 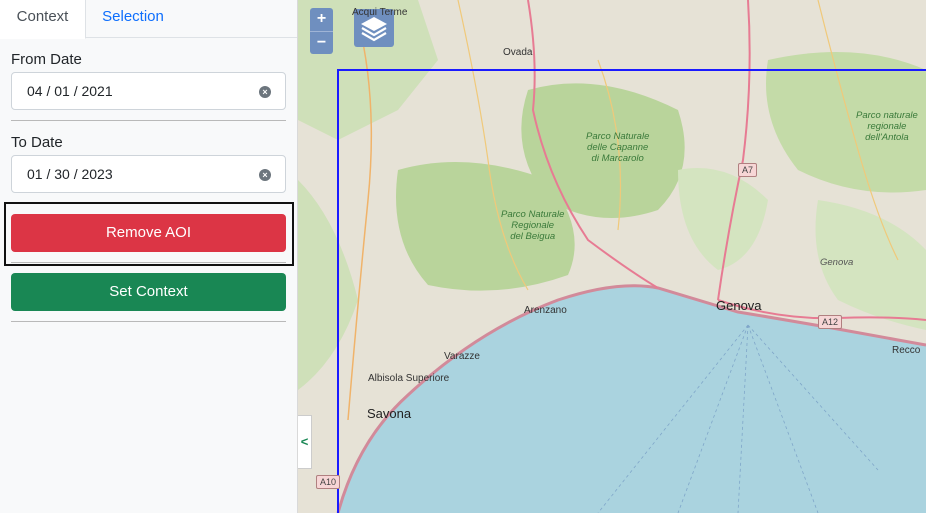 I want to click on road-shield-a7: A7, so click(x=748, y=170).